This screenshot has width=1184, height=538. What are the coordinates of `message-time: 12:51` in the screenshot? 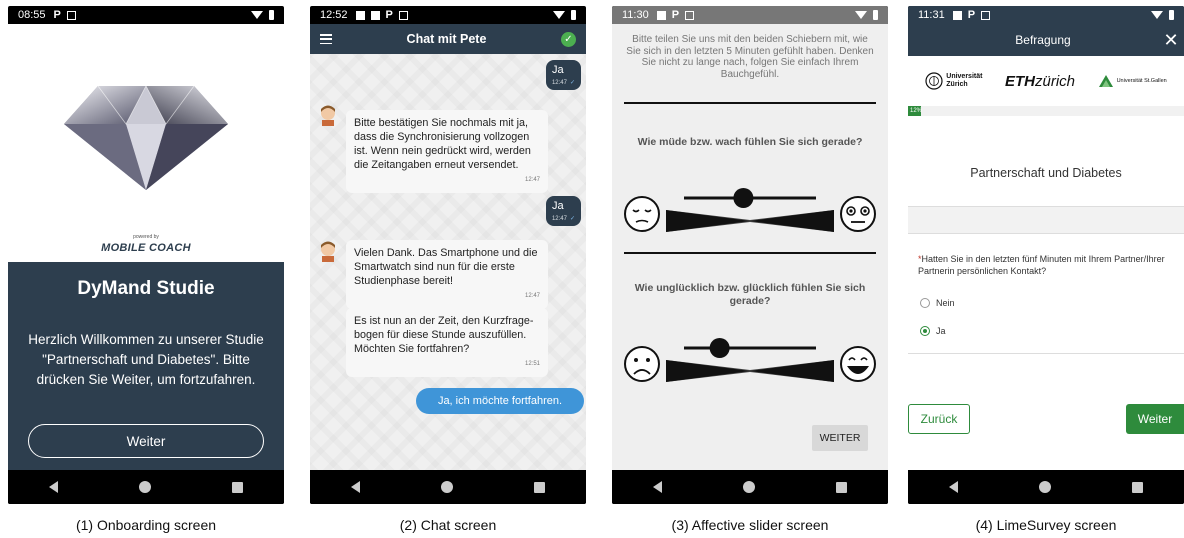 It's located at (532, 364).